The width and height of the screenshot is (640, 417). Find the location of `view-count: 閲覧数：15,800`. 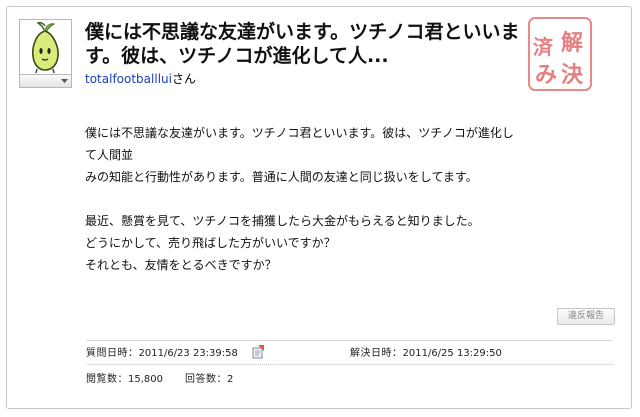

view-count: 閲覧数：15,800 is located at coordinates (124, 379).